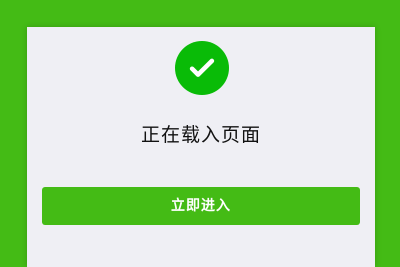 This screenshot has width=400, height=267. What do you see at coordinates (200, 135) in the screenshot?
I see `loading-status-text: 正在载入页面` at bounding box center [200, 135].